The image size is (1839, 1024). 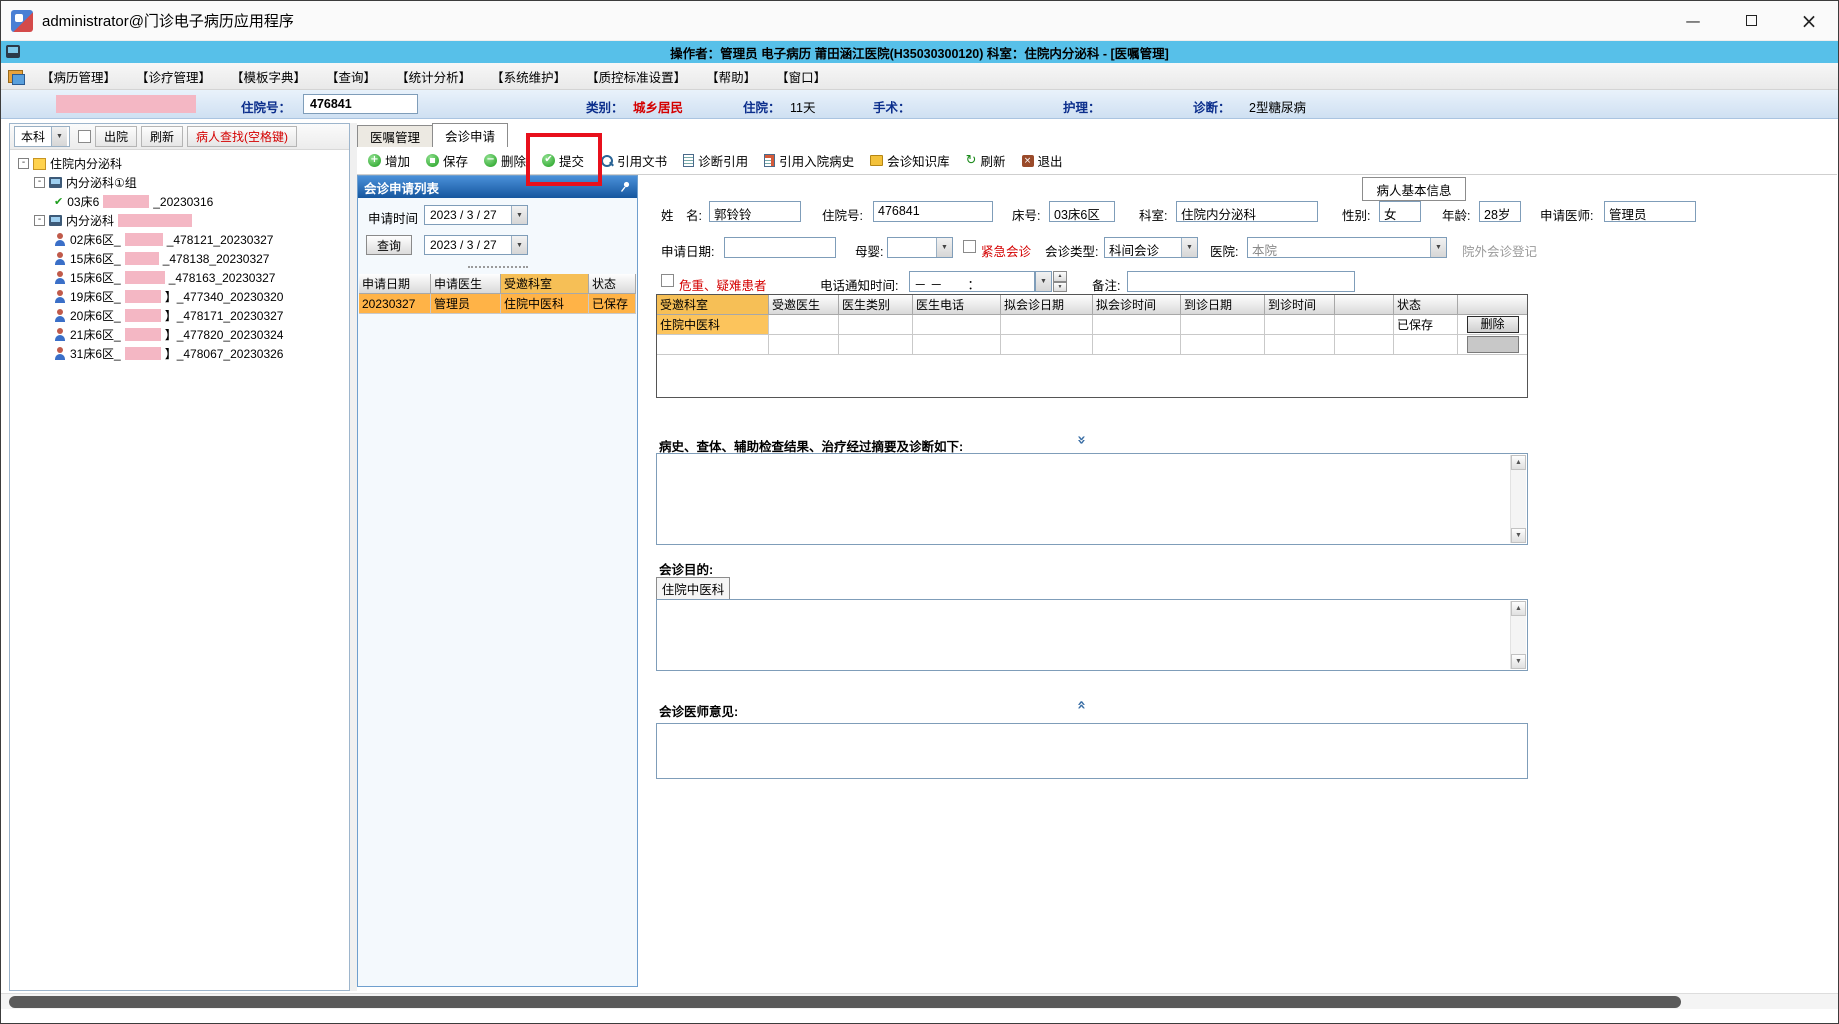 What do you see at coordinates (845, 1002) in the screenshot?
I see `scrollbar-thumb` at bounding box center [845, 1002].